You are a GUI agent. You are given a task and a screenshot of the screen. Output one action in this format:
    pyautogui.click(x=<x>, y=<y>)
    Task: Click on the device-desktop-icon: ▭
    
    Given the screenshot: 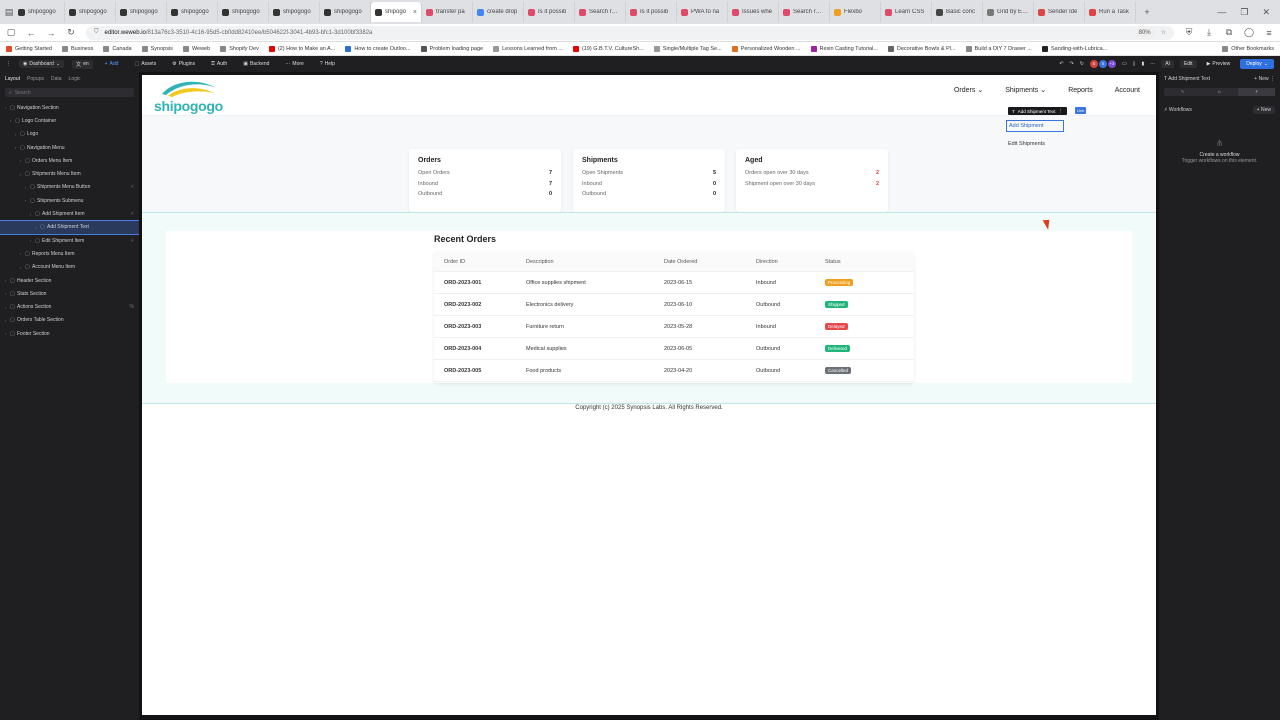 What is the action you would take?
    pyautogui.click(x=1124, y=64)
    